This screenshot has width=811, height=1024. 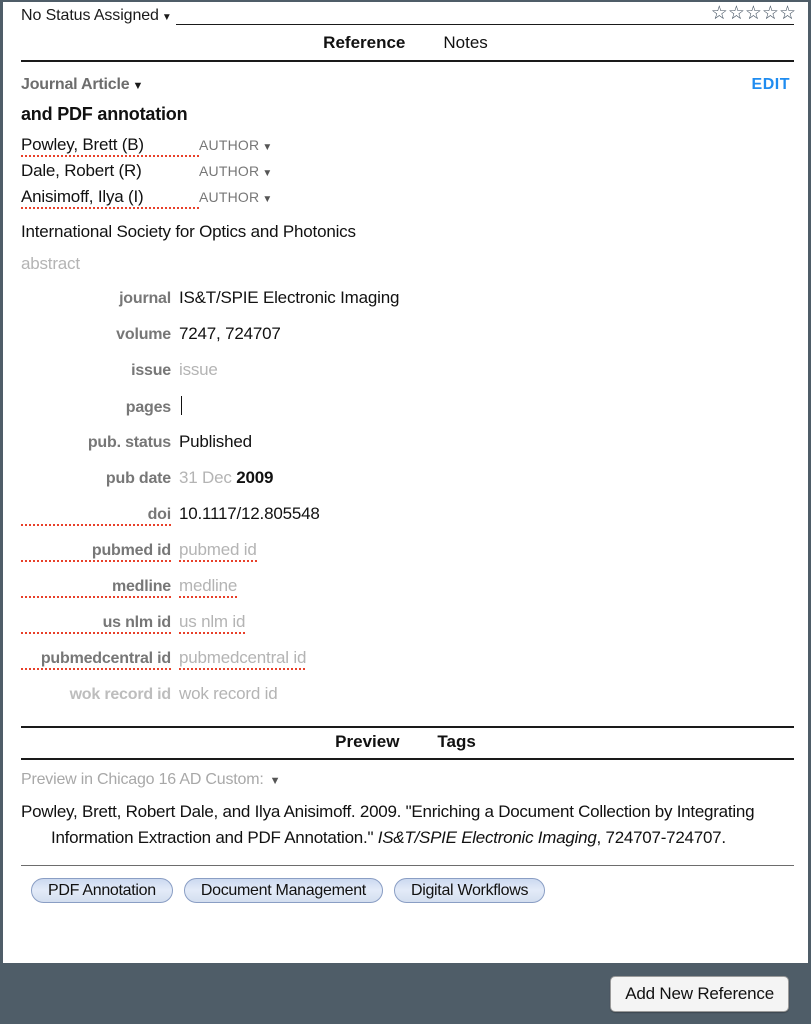 I want to click on reference-type-row: Journal Article ▼ EDIT, so click(x=407, y=85).